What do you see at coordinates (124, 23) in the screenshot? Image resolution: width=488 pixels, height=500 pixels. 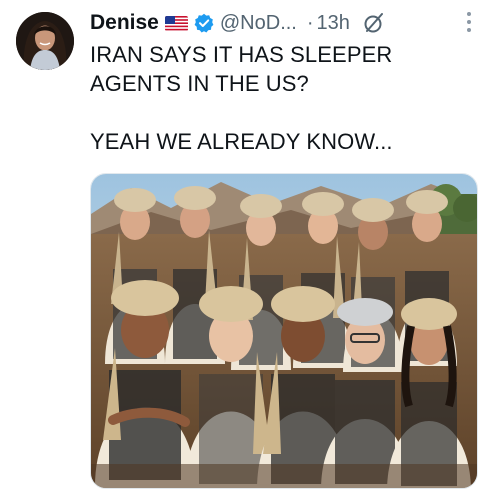 I see `author-display-name: Denise` at bounding box center [124, 23].